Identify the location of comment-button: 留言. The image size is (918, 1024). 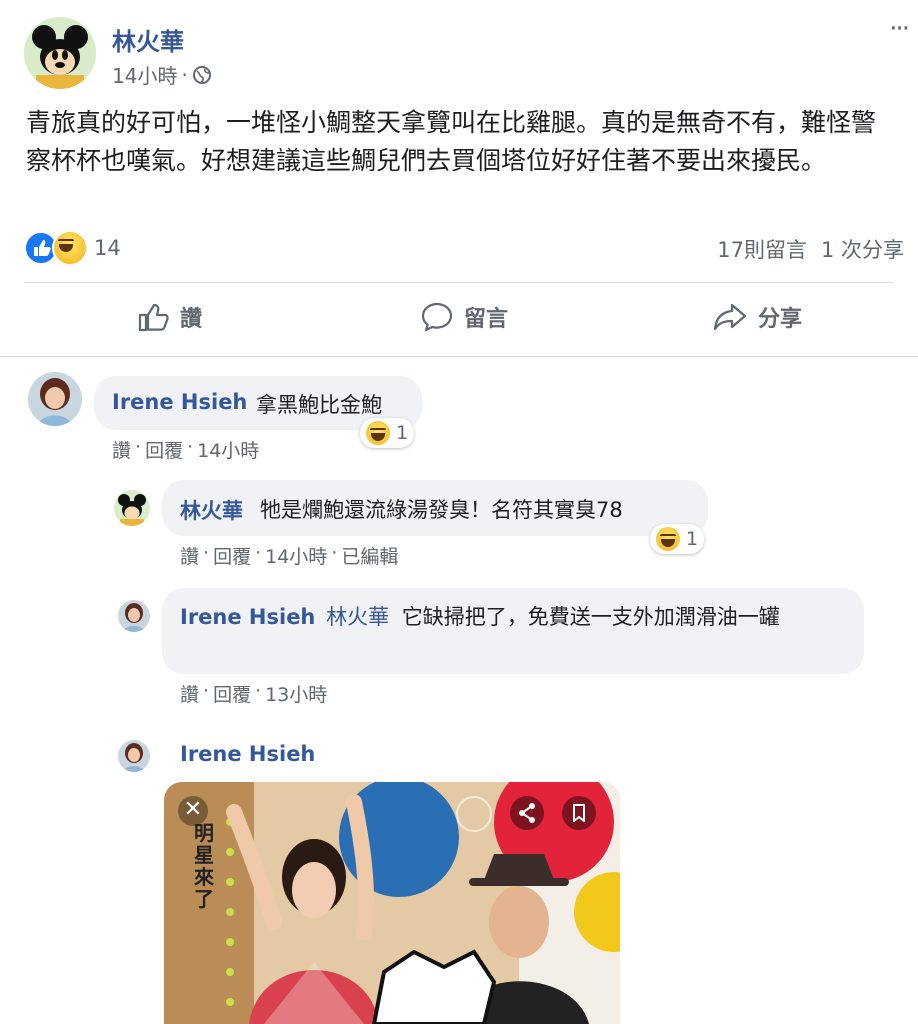
(464, 317).